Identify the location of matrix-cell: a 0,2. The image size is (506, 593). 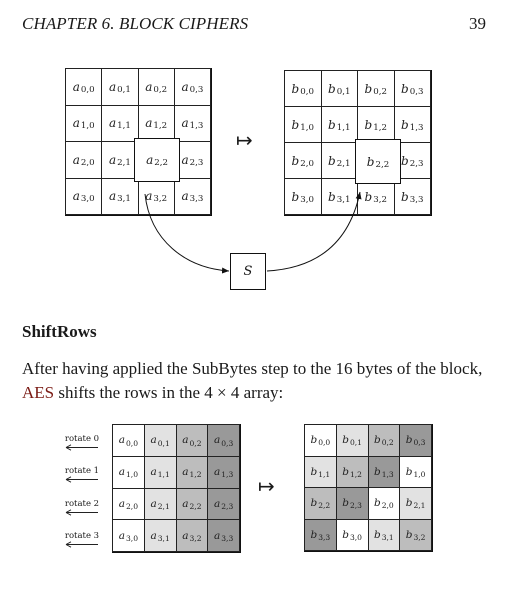
(156, 87).